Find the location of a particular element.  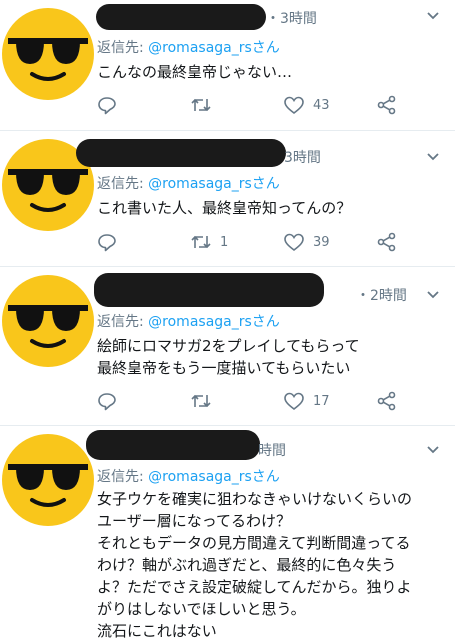

tweet-text: 絵師にロマサガ2をプレイしてもらって 最終皇帝をもう一度描いてもらいたい is located at coordinates (228, 357).